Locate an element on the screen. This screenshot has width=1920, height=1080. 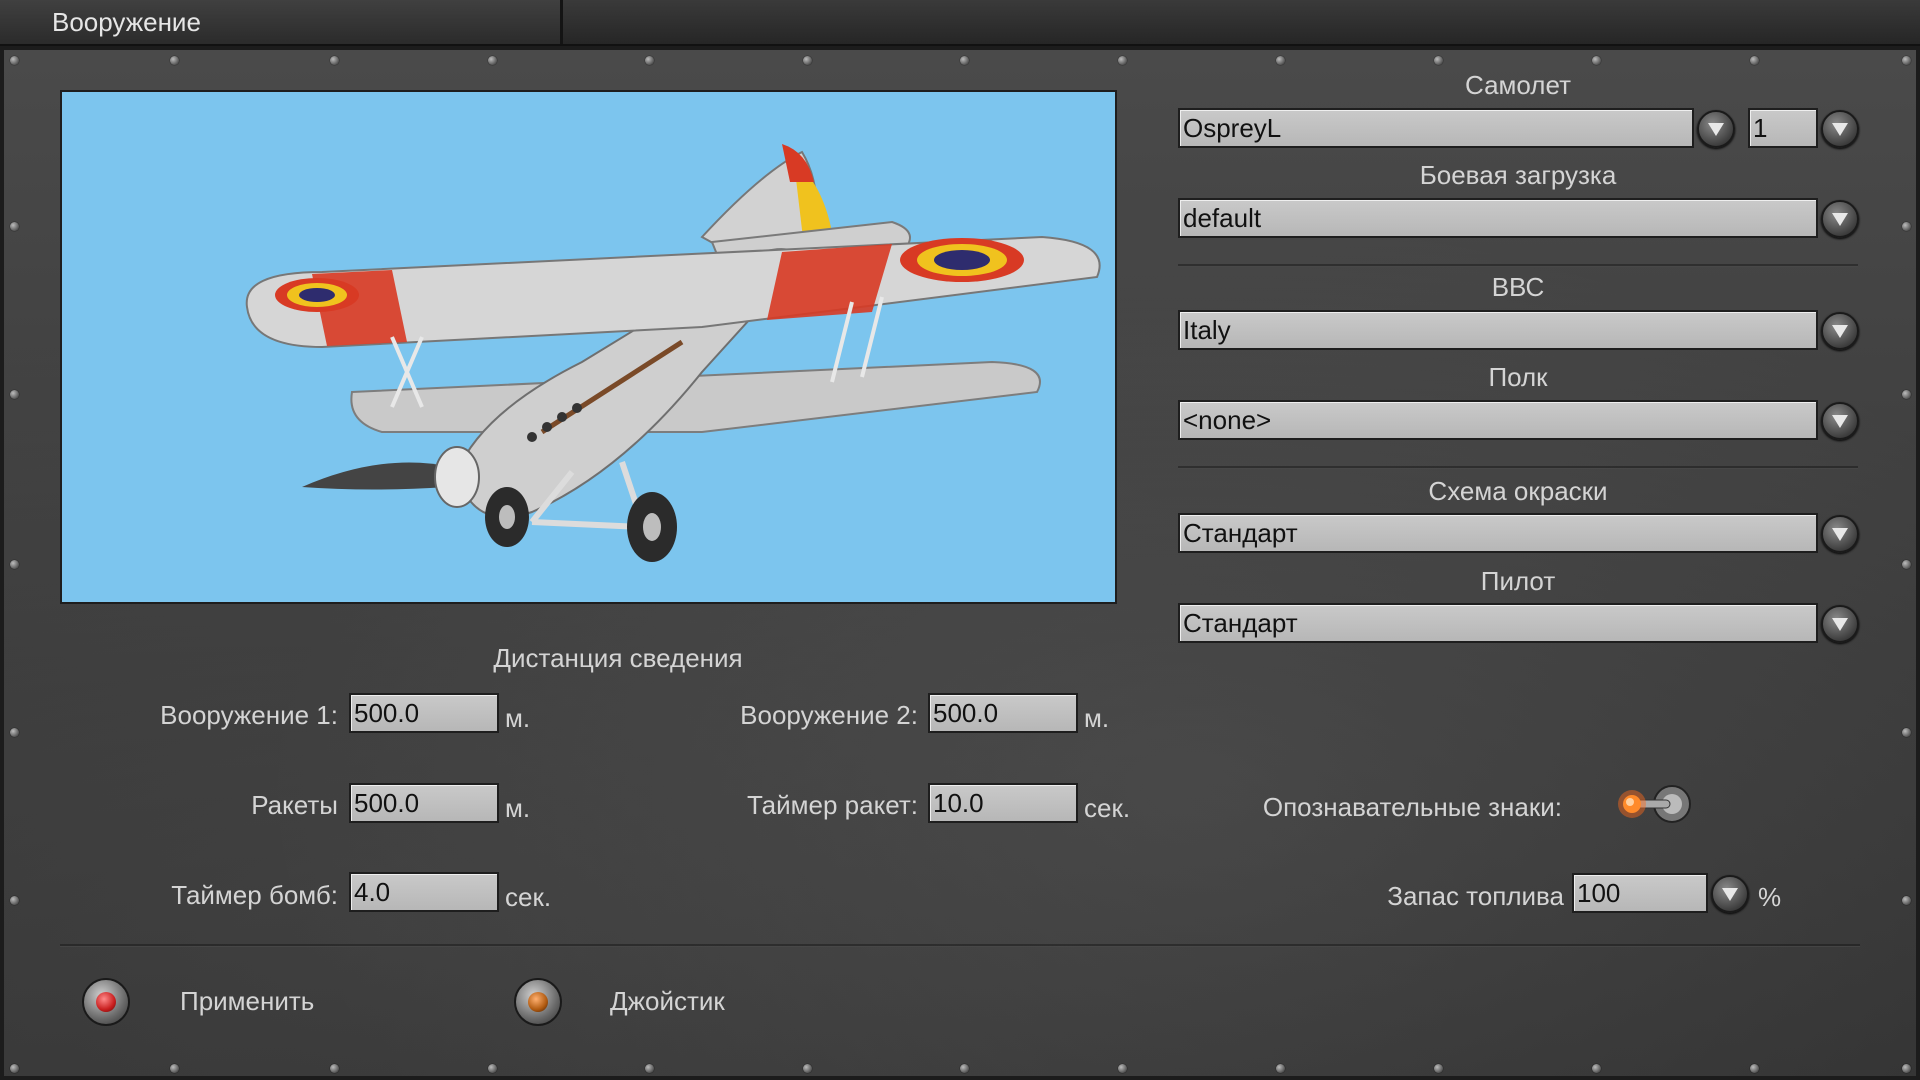
airforce-label: ВВС is located at coordinates (1518, 287).